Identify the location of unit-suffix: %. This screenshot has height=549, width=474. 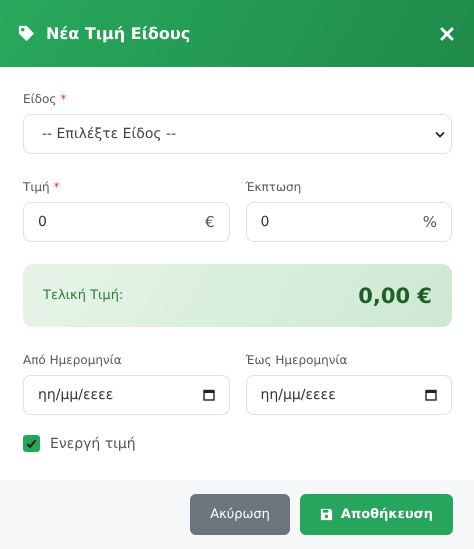
(429, 222).